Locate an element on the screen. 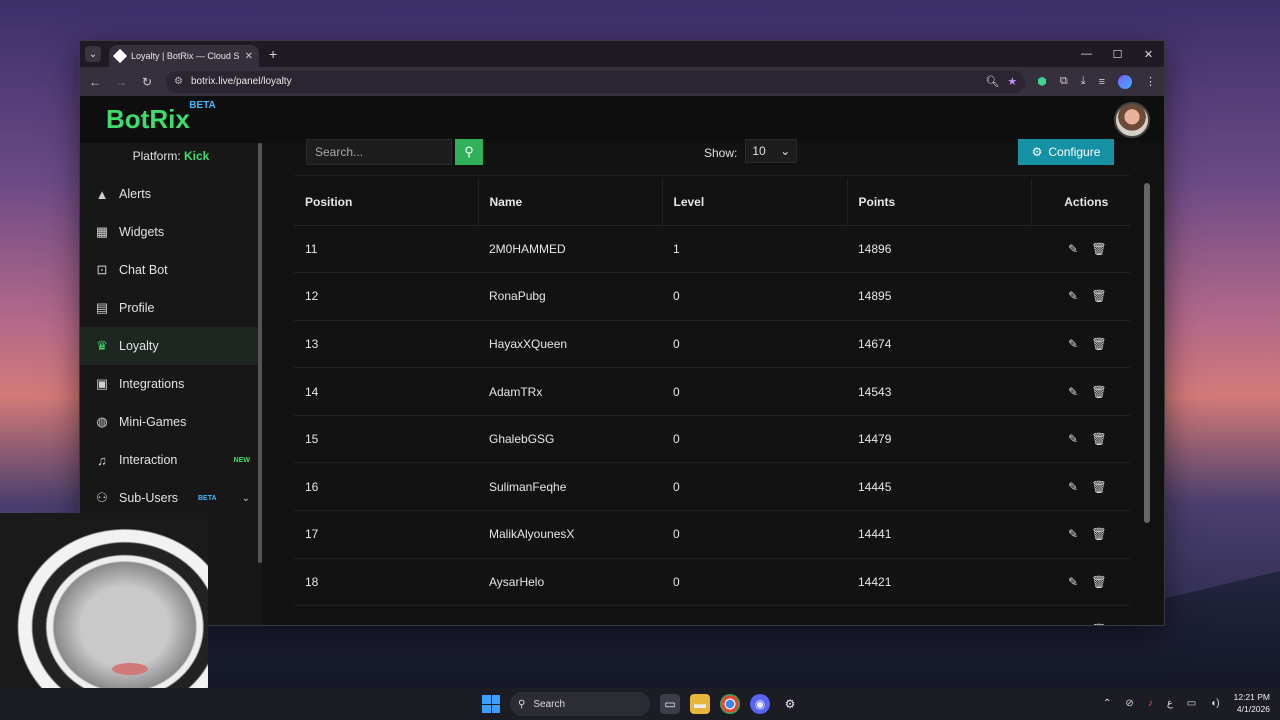 The width and height of the screenshot is (1280, 720). table-controls: ⚲ Show: 10 ⌄ ⚙ Configure is located at coordinates (712, 157).